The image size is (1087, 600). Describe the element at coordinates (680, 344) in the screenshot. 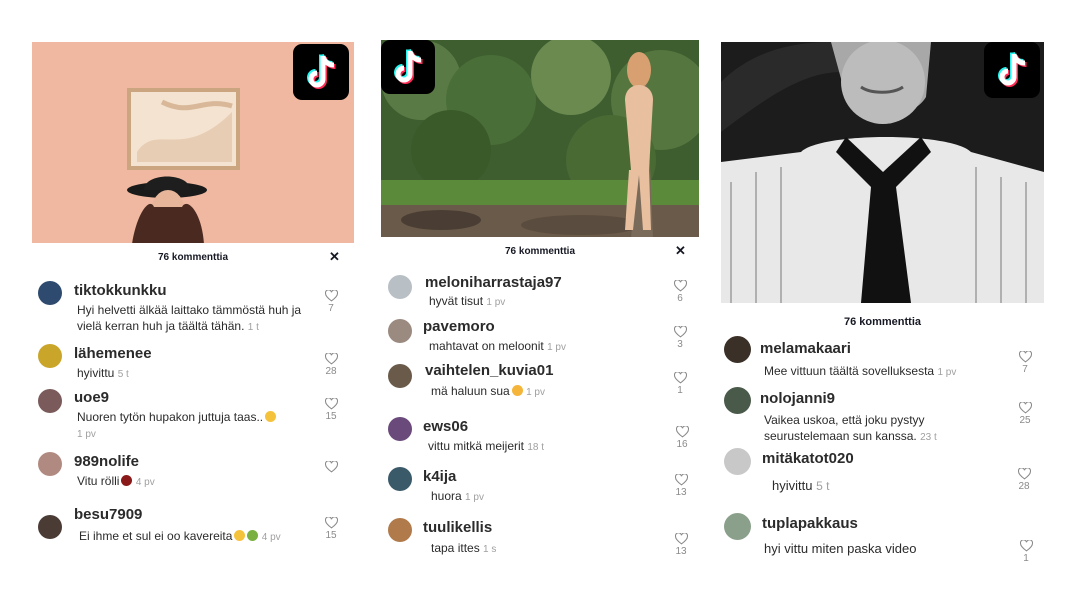

I see `like-count: 3` at that location.